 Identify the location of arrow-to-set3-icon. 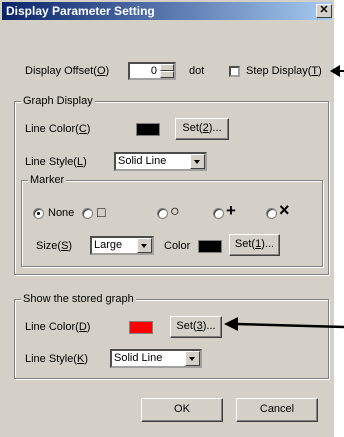
(284, 324).